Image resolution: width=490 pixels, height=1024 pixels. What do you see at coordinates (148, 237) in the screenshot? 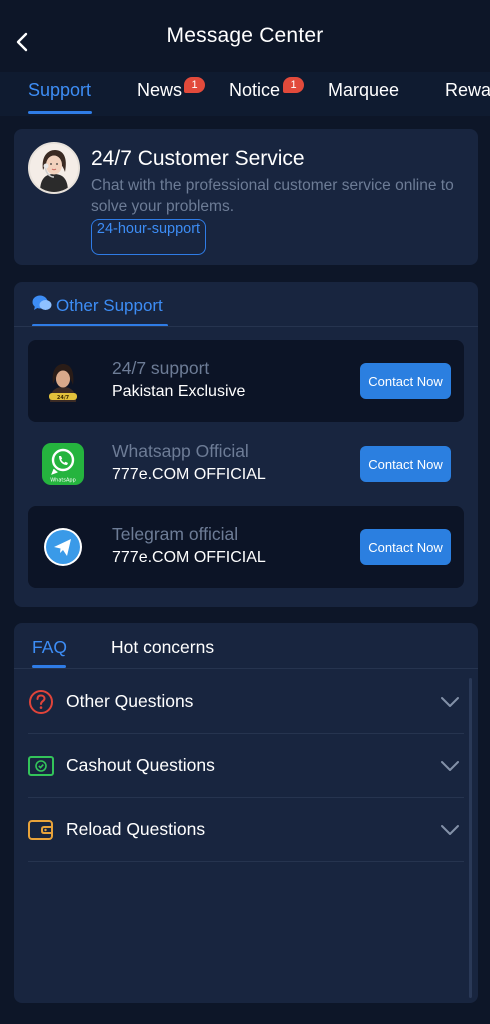
I see `24-hour-support-tag: 24-hour-support` at bounding box center [148, 237].